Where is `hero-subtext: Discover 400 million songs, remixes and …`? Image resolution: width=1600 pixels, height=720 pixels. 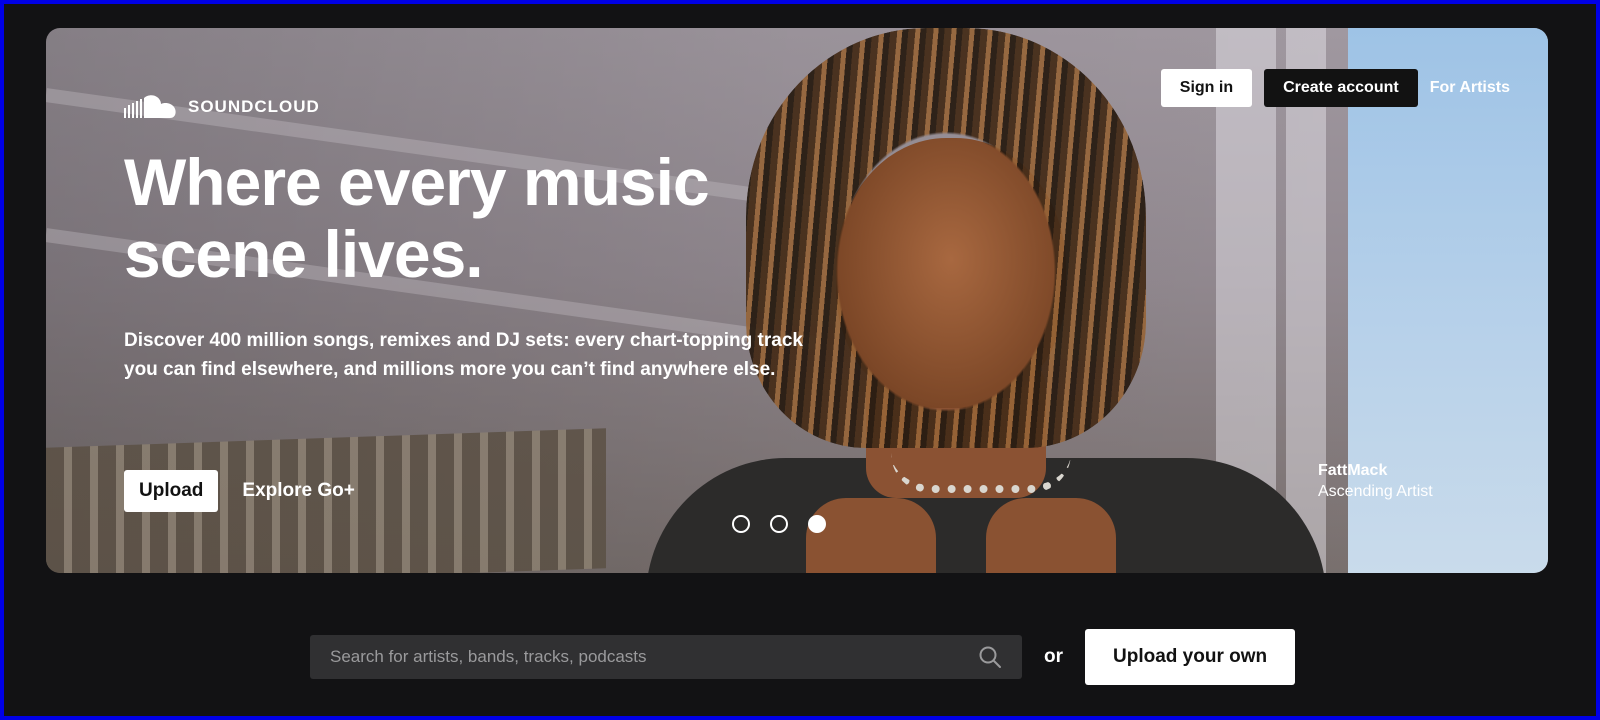
hero-subtext: Discover 400 million songs, remixes and … is located at coordinates (463, 355).